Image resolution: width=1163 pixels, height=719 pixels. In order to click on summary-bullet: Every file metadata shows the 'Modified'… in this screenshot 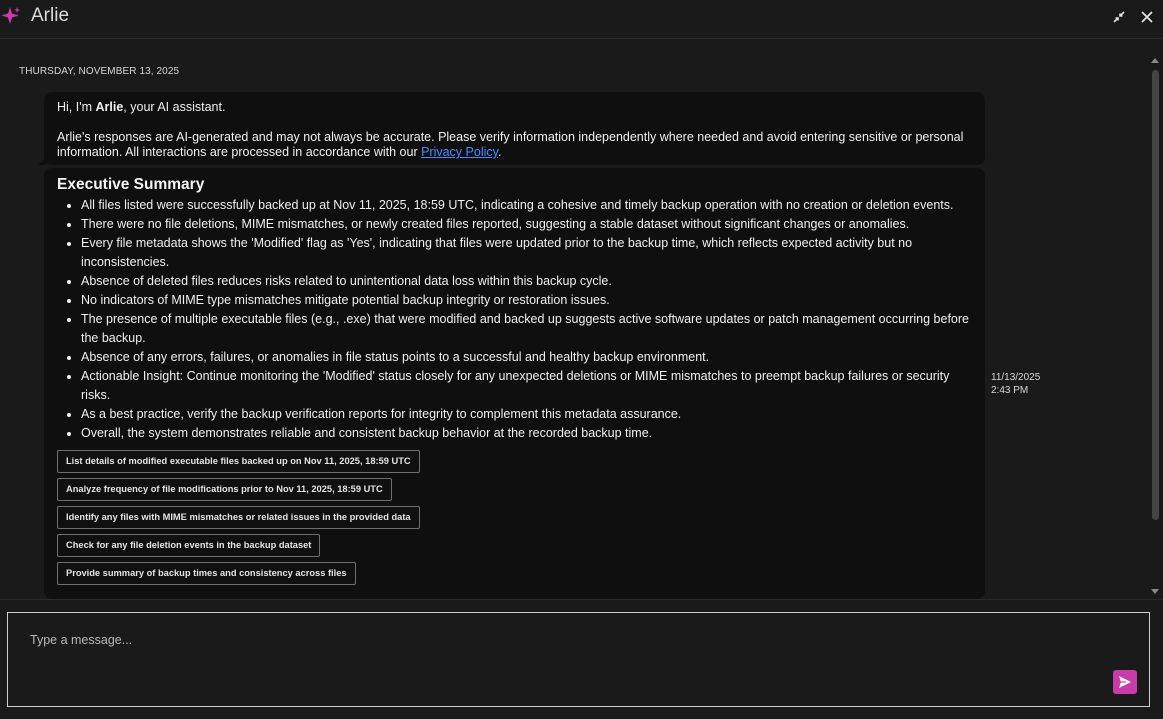, I will do `click(526, 253)`.